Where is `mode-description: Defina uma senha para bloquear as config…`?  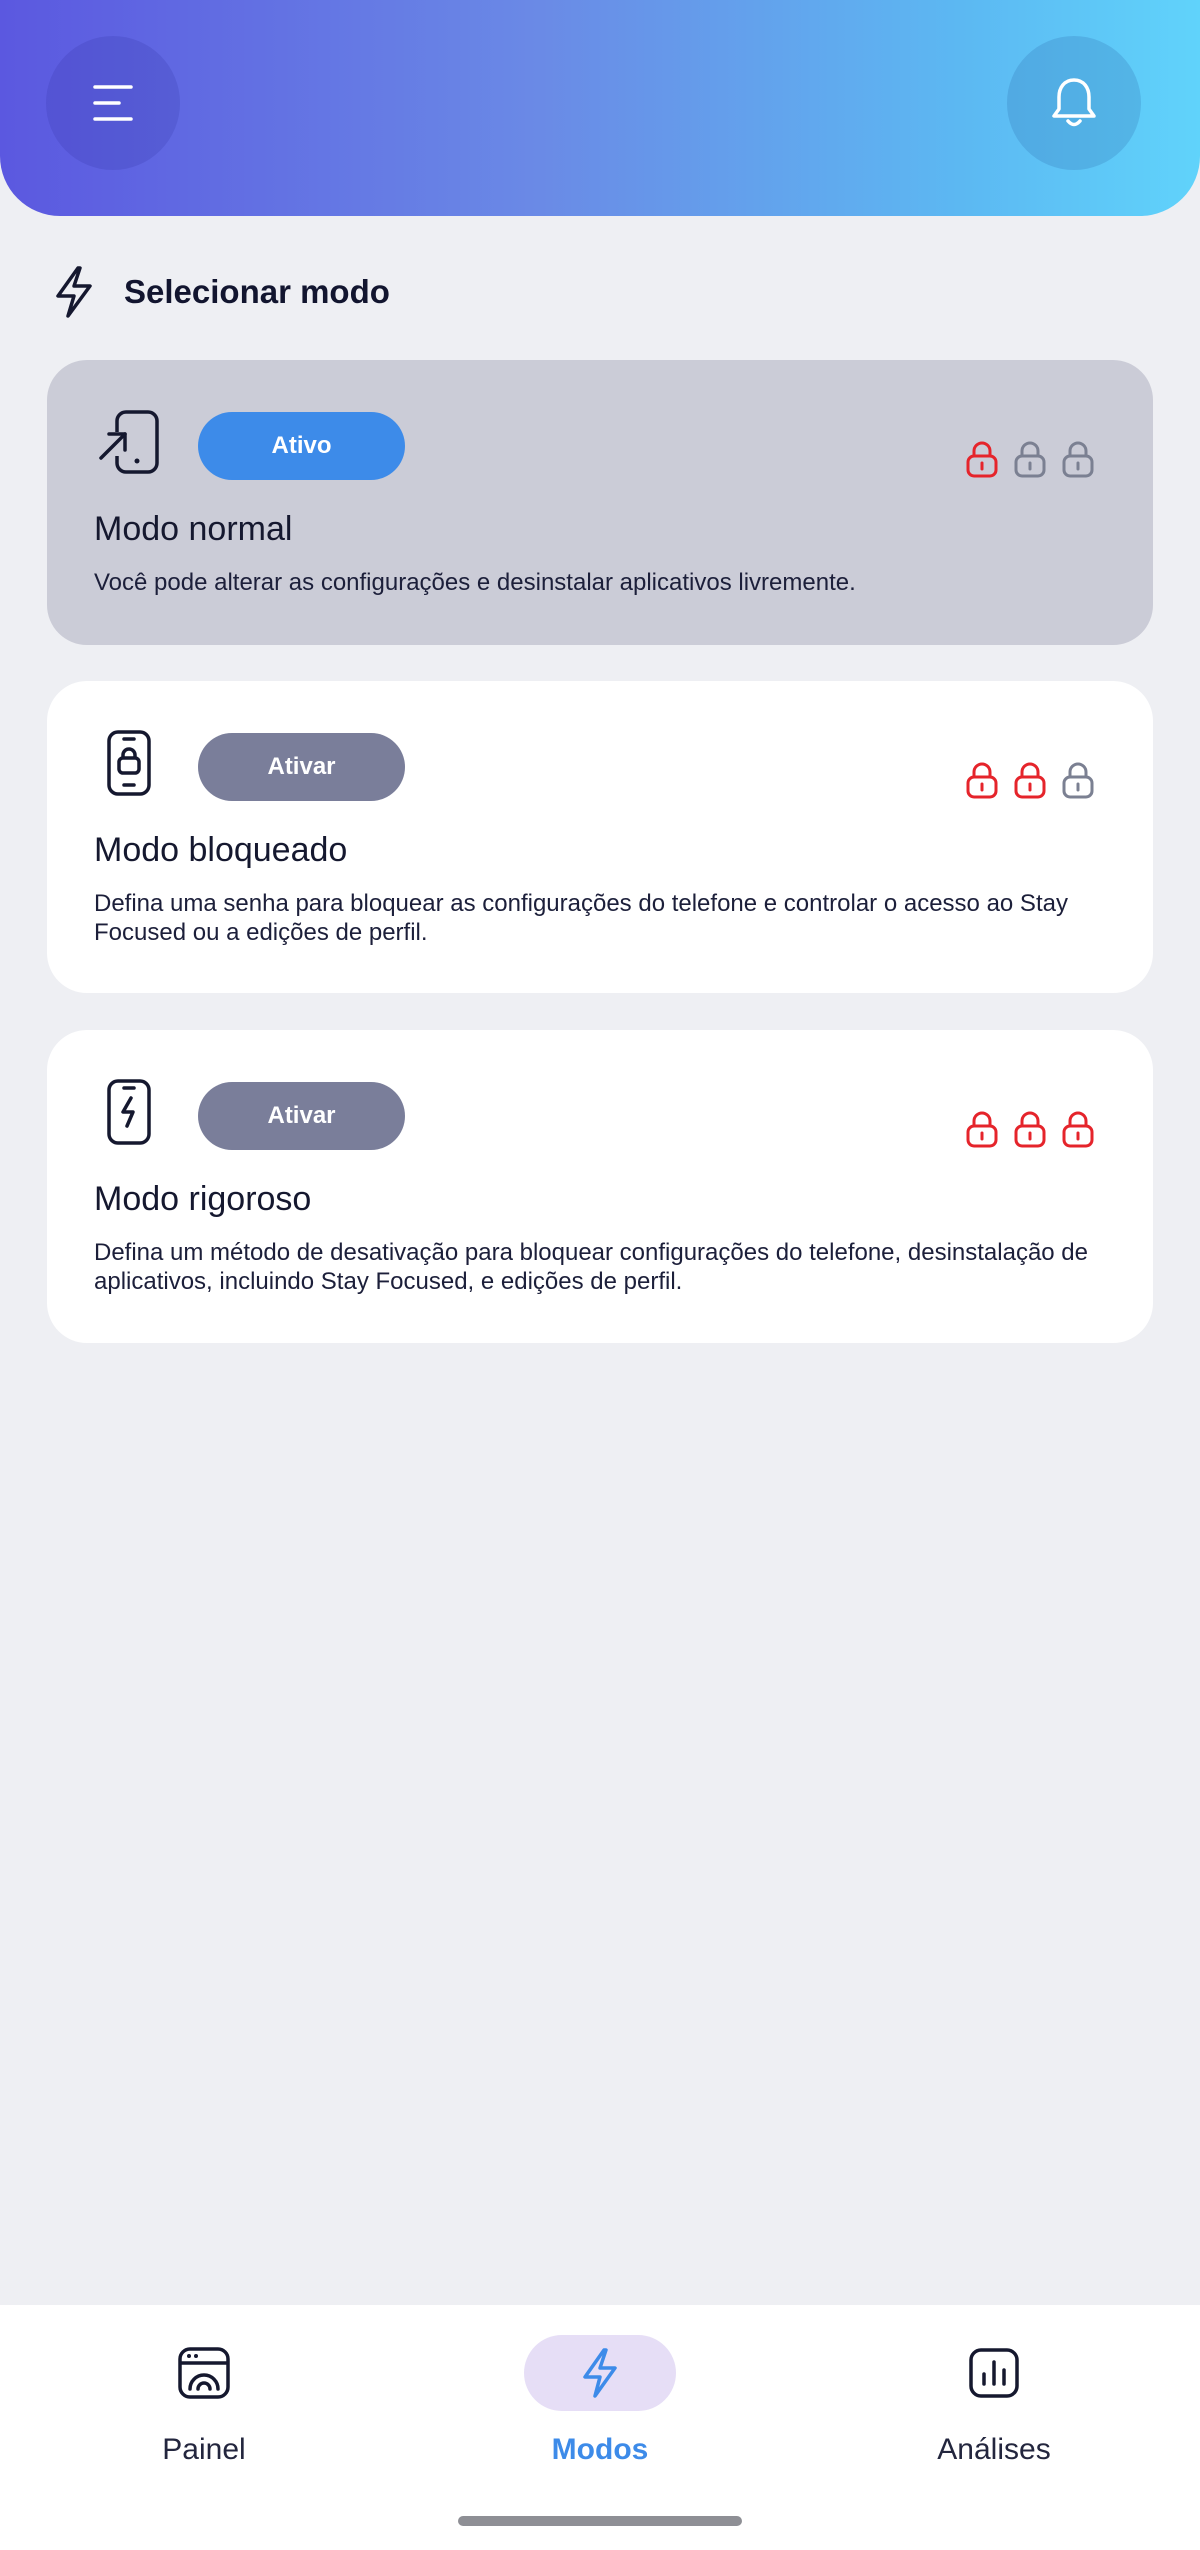
mode-description: Defina uma senha para bloquear as config… is located at coordinates (581, 918).